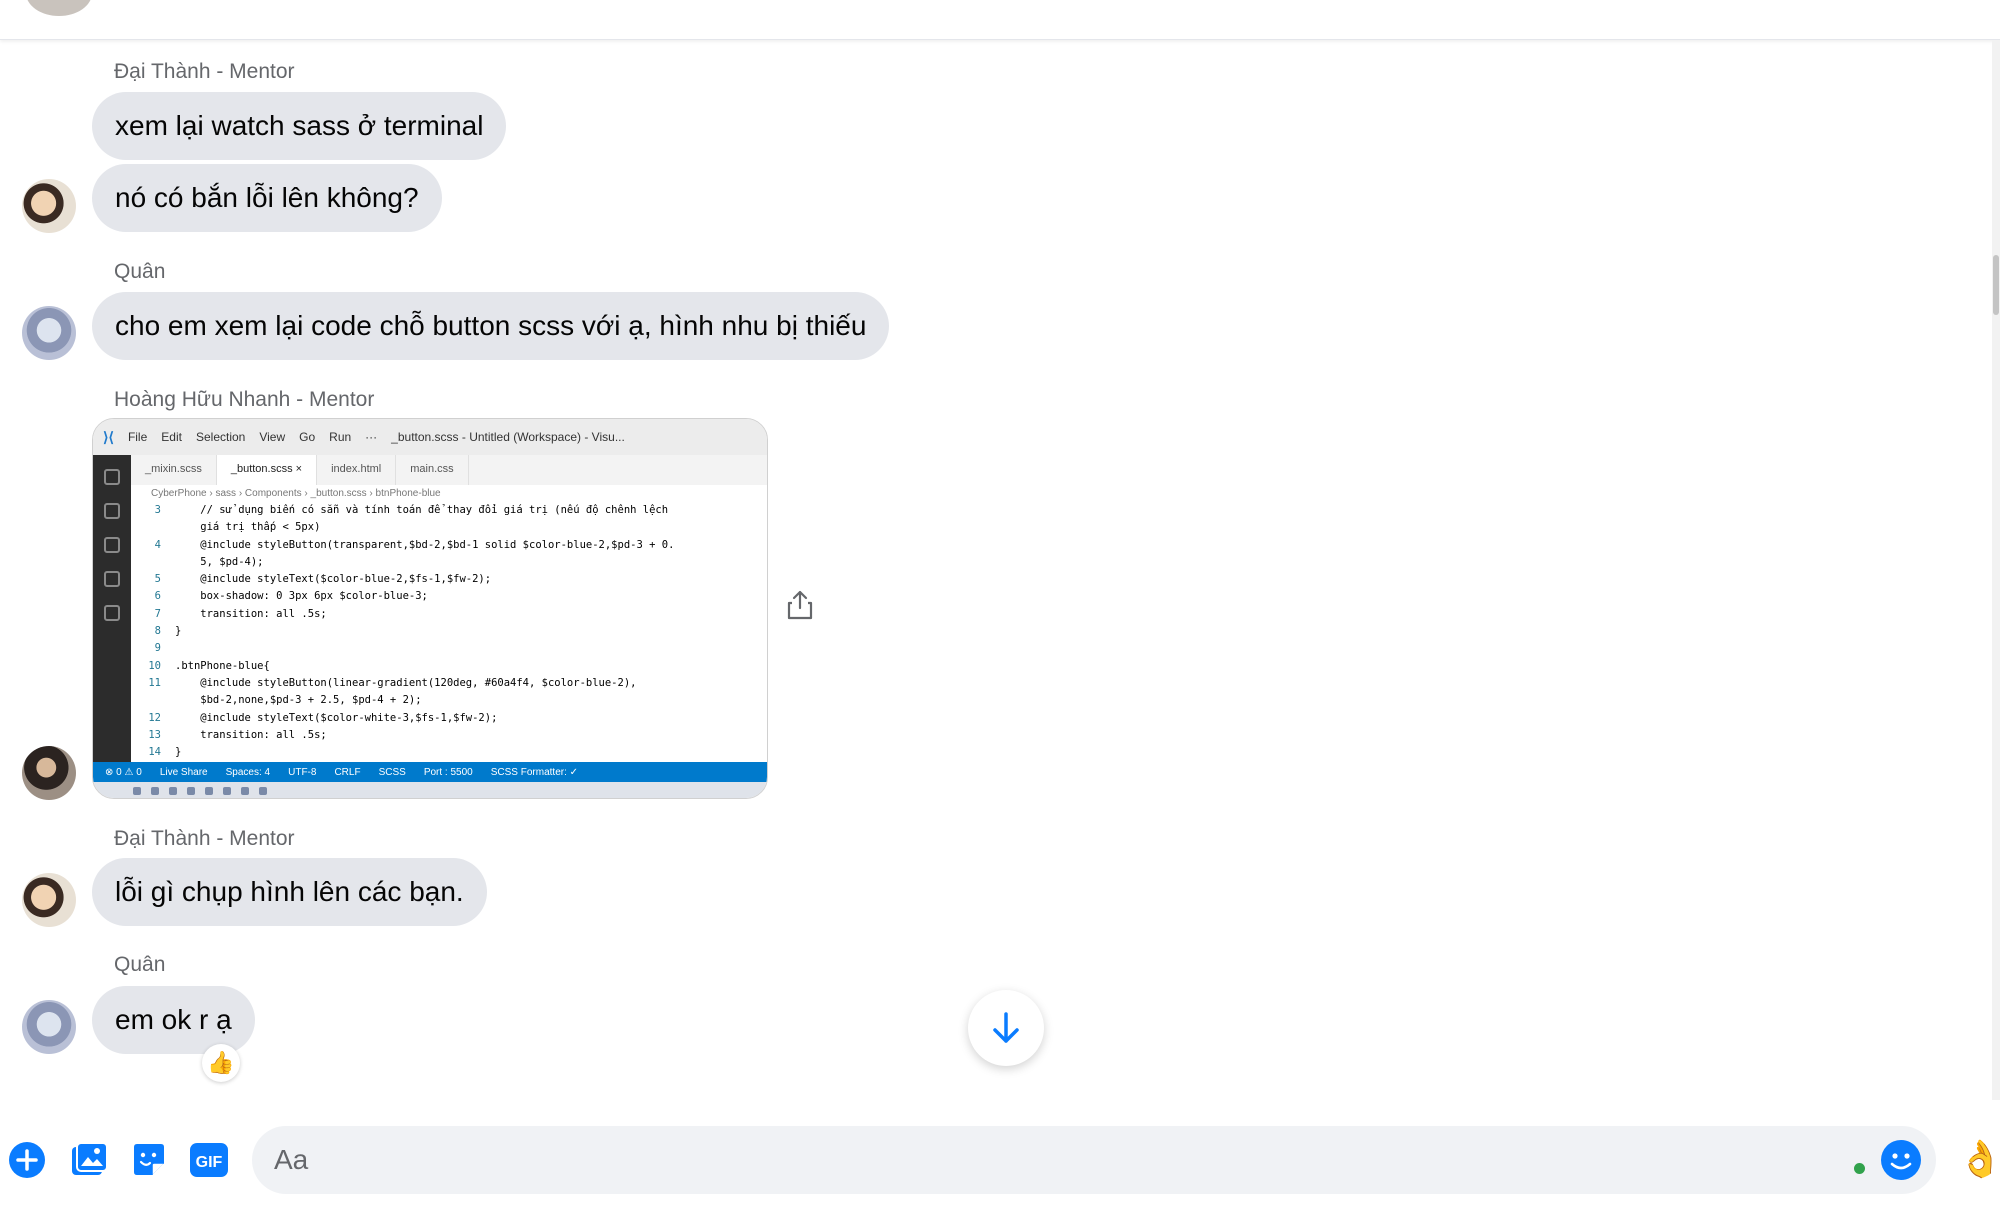 Image resolution: width=2000 pixels, height=1211 pixels. What do you see at coordinates (1996, 570) in the screenshot?
I see `scrollbar` at bounding box center [1996, 570].